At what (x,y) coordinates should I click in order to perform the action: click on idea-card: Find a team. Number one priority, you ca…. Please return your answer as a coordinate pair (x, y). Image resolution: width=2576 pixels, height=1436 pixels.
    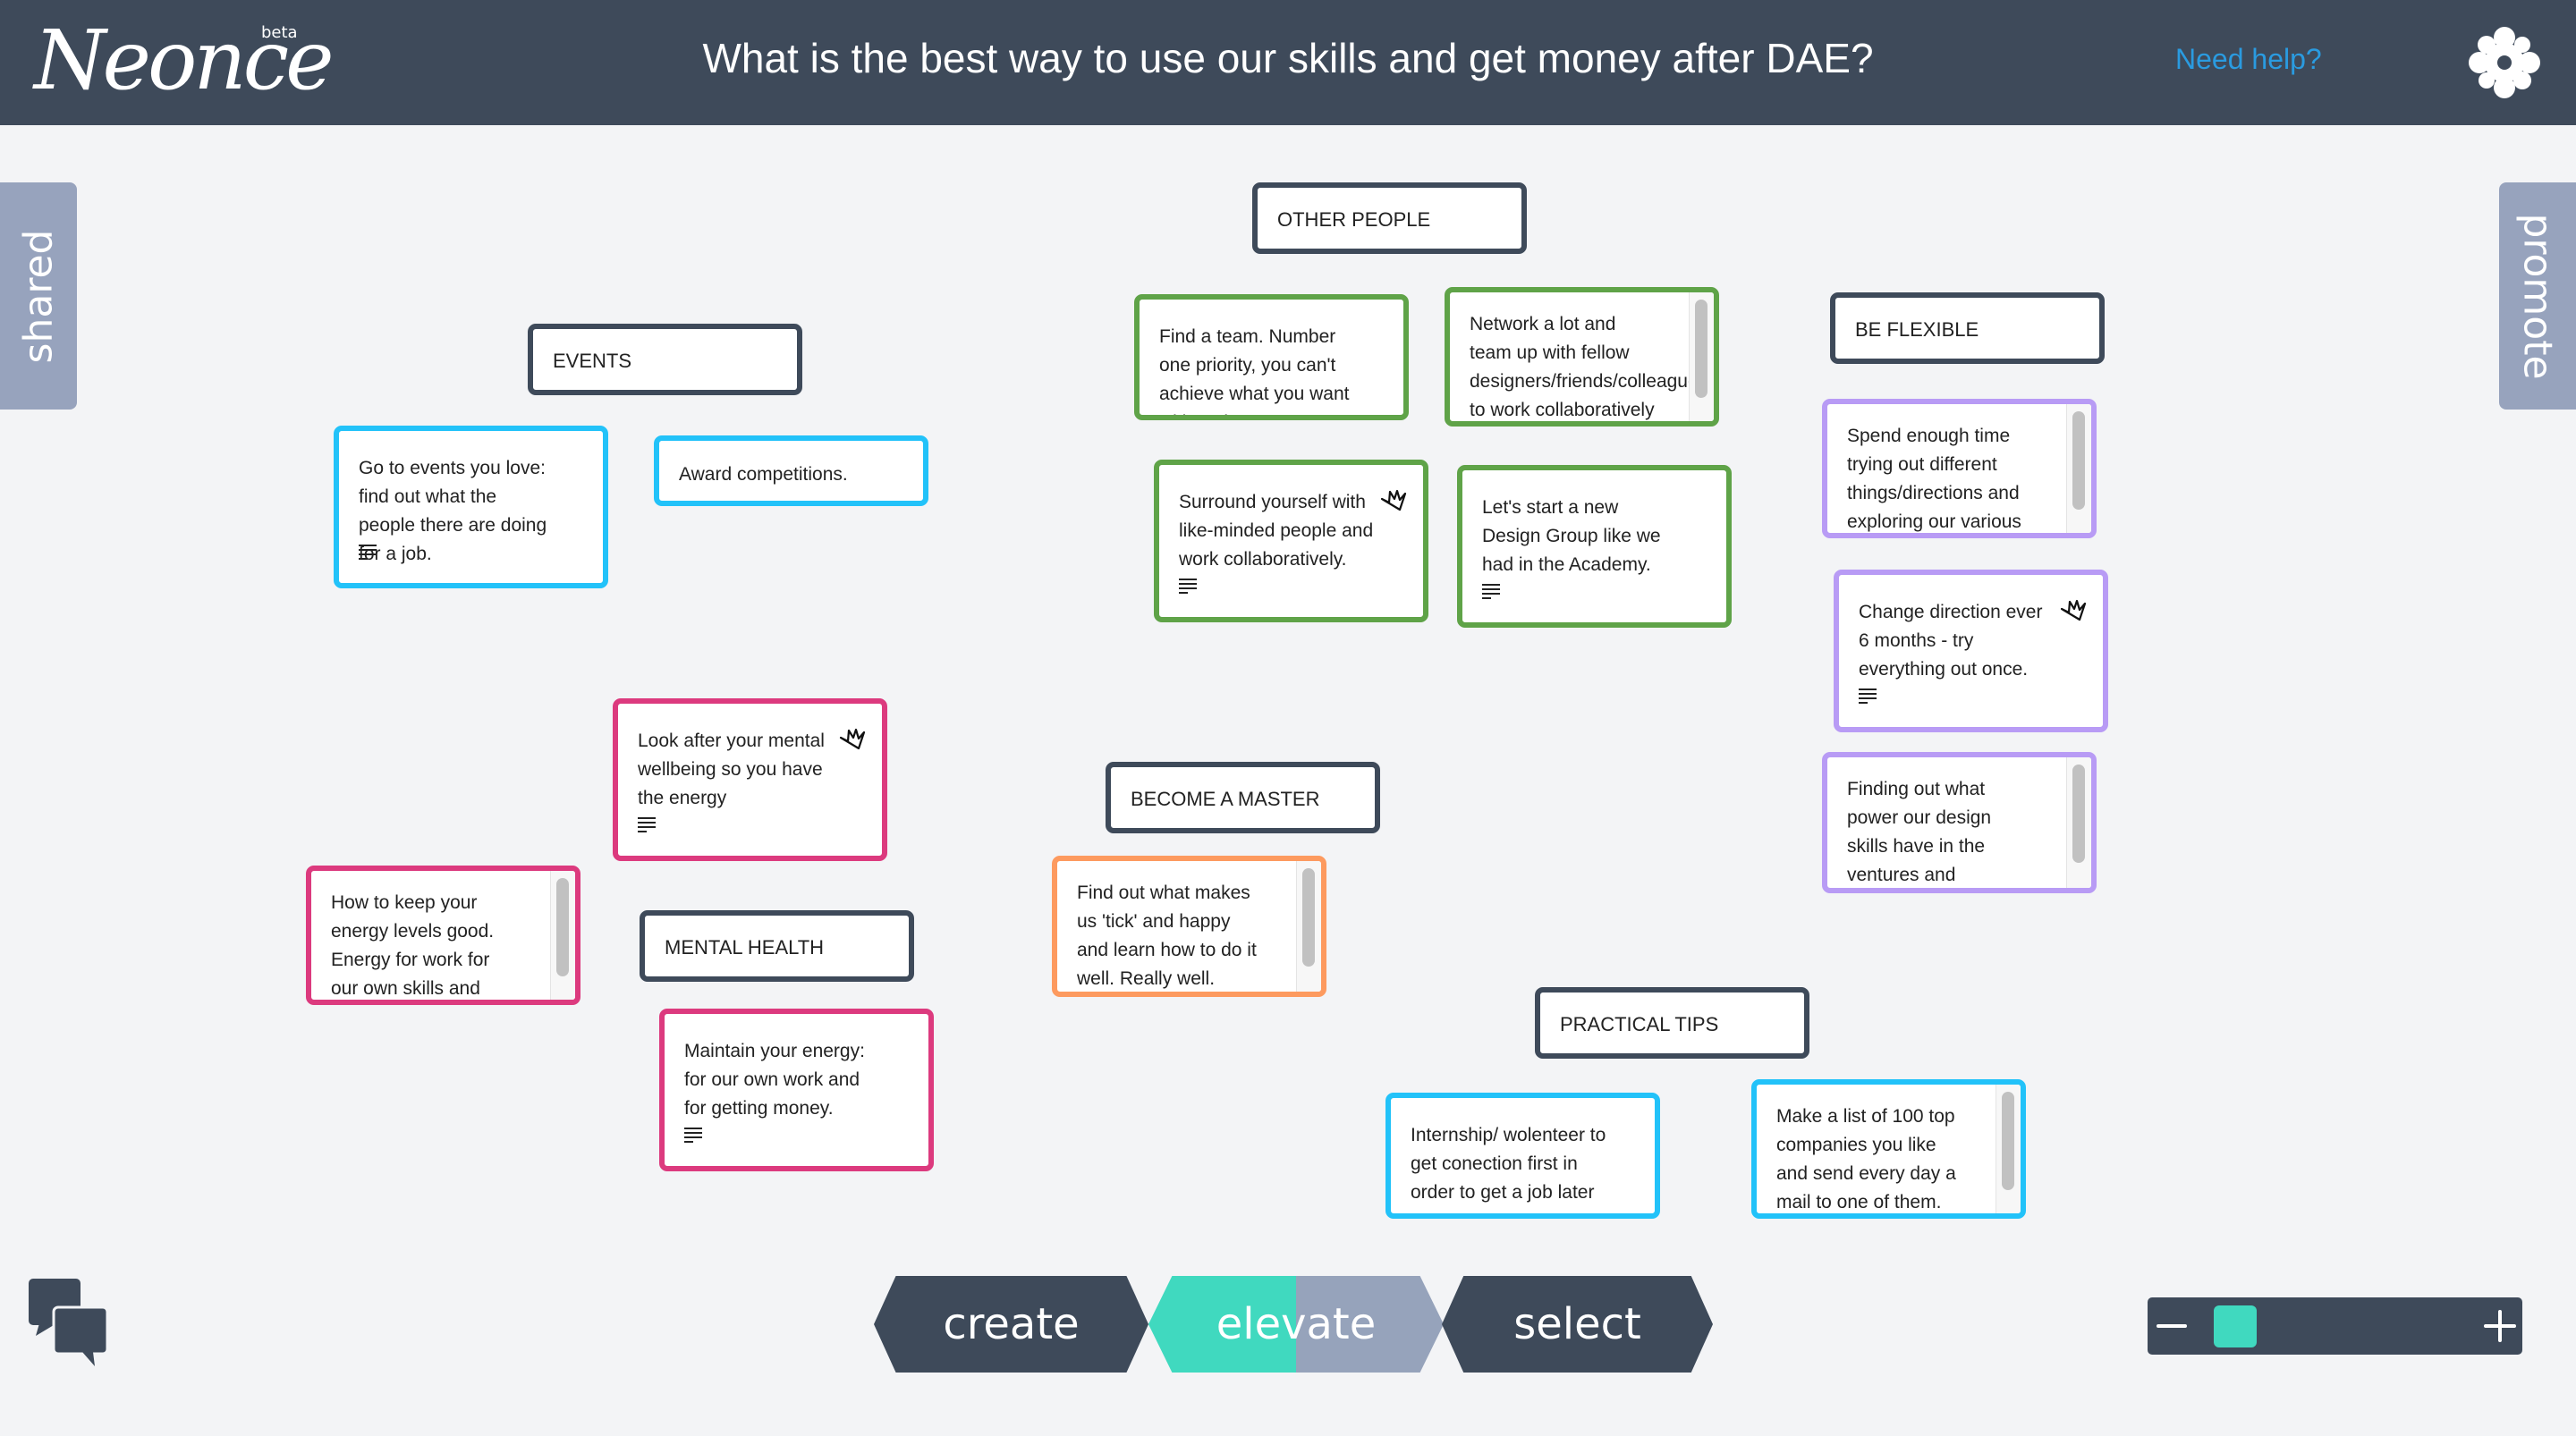
    Looking at the image, I should click on (1271, 357).